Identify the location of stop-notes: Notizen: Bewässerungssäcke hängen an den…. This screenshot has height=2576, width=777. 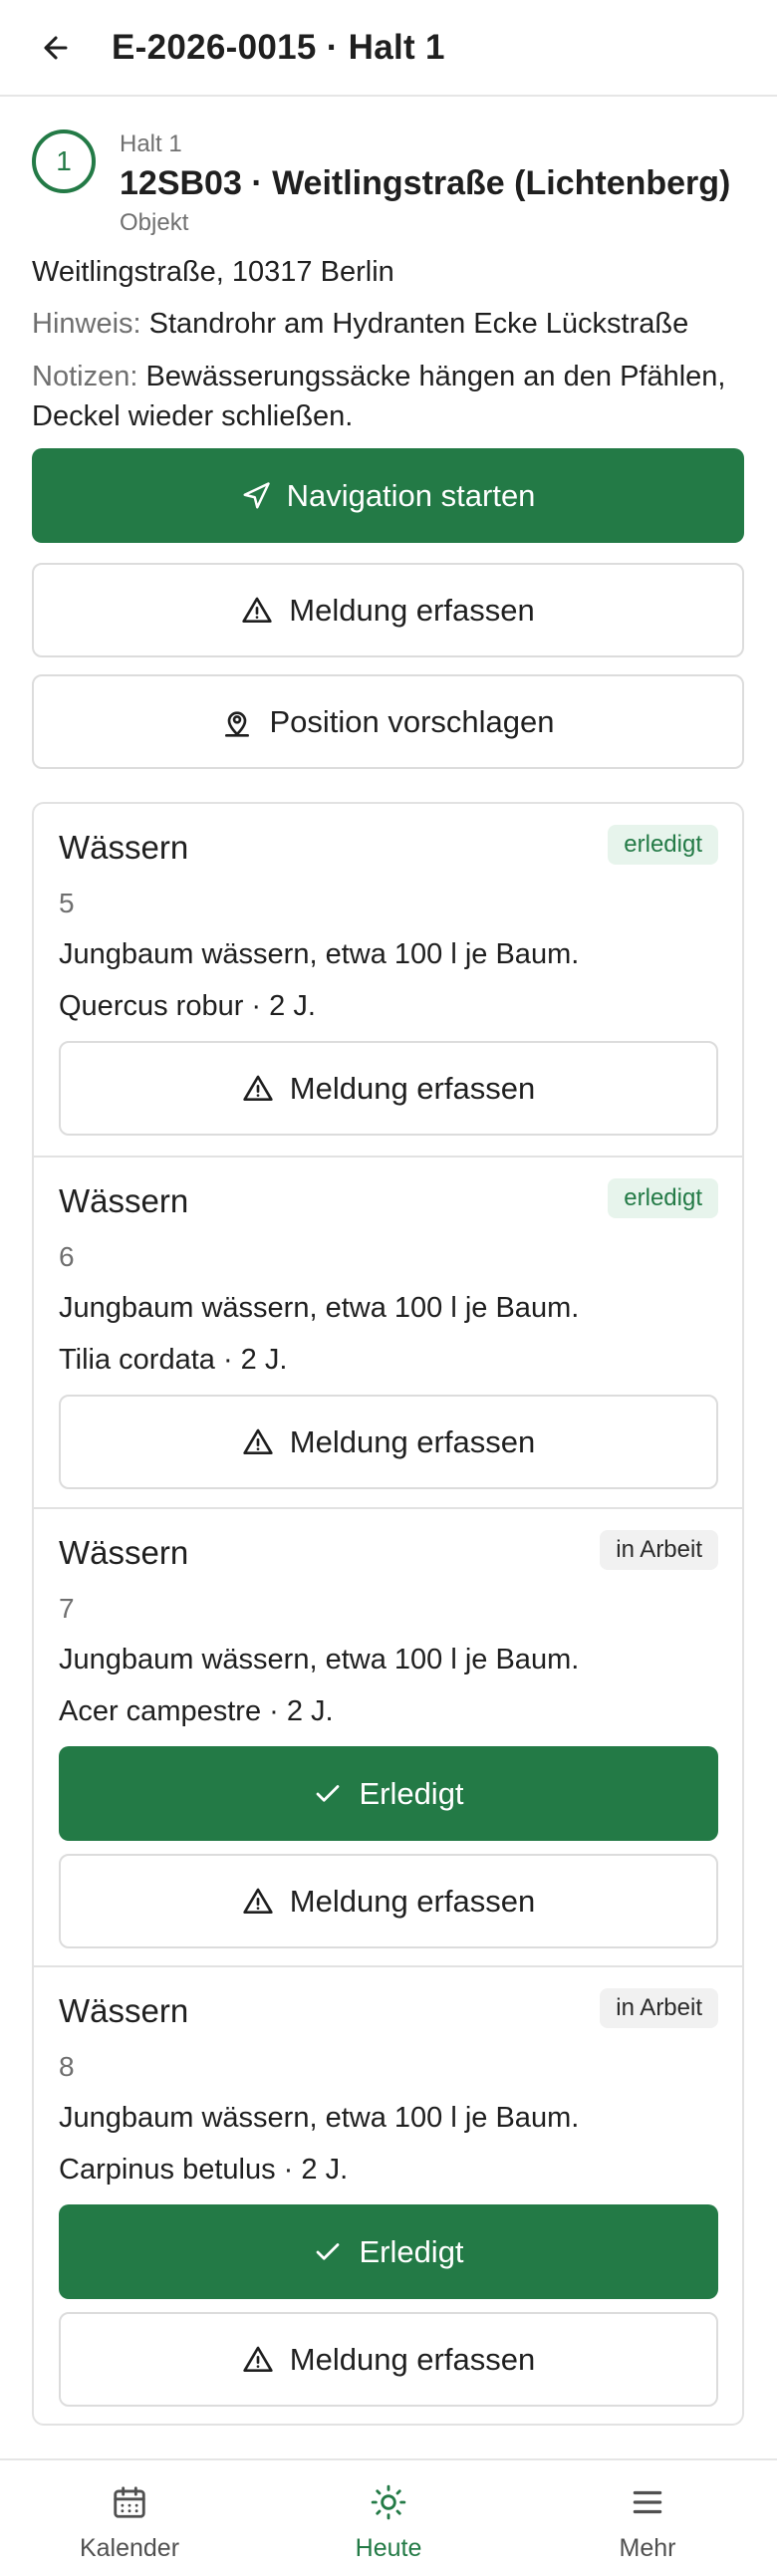
(378, 376).